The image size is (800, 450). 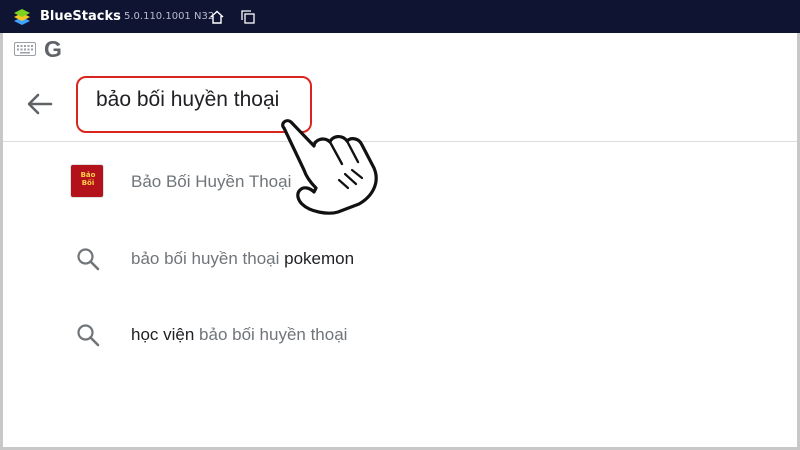 What do you see at coordinates (80, 16) in the screenshot?
I see `app-name: BlueStacks` at bounding box center [80, 16].